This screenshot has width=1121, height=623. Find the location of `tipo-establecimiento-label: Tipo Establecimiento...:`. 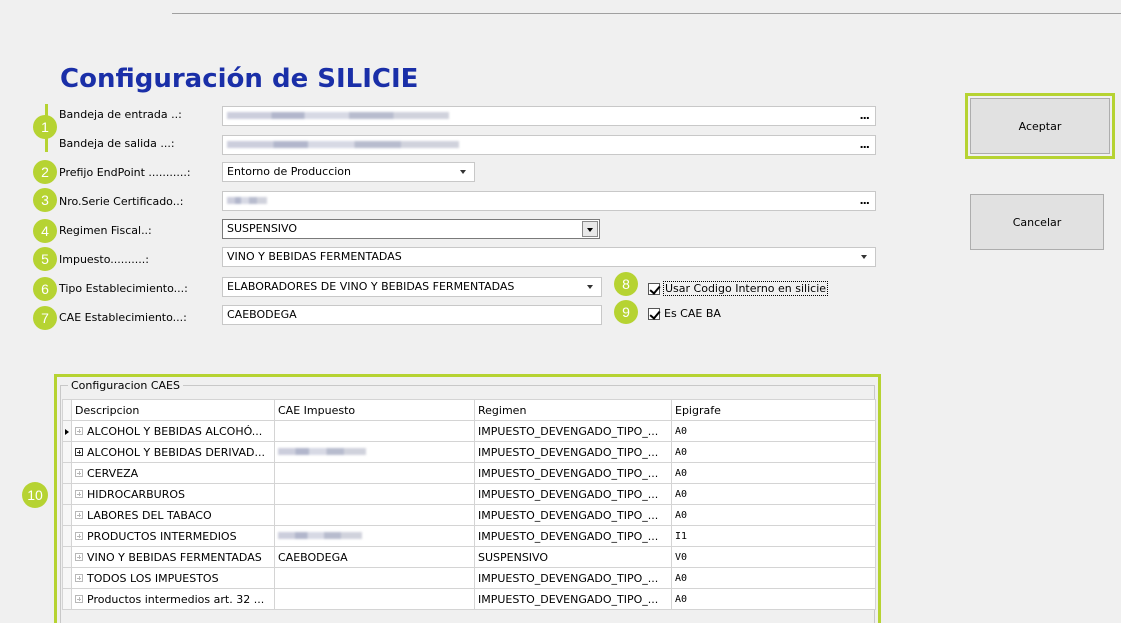

tipo-establecimiento-label: Tipo Establecimiento...: is located at coordinates (123, 288).